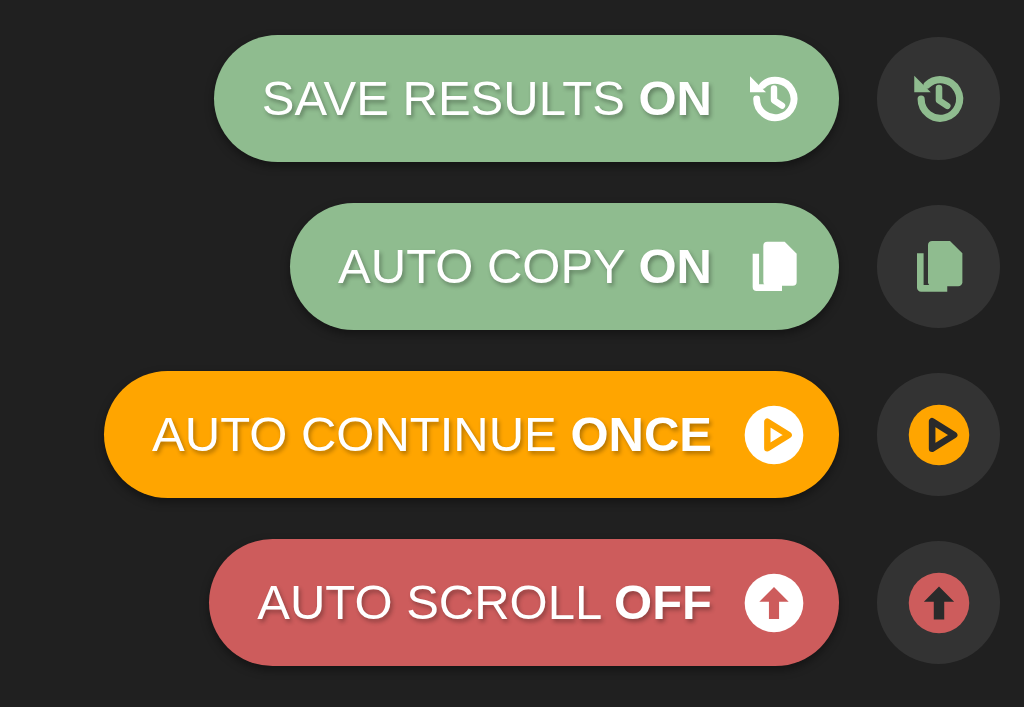 The width and height of the screenshot is (1024, 707). What do you see at coordinates (524, 602) in the screenshot?
I see `toggle-button: AUTO SCROLL OFF` at bounding box center [524, 602].